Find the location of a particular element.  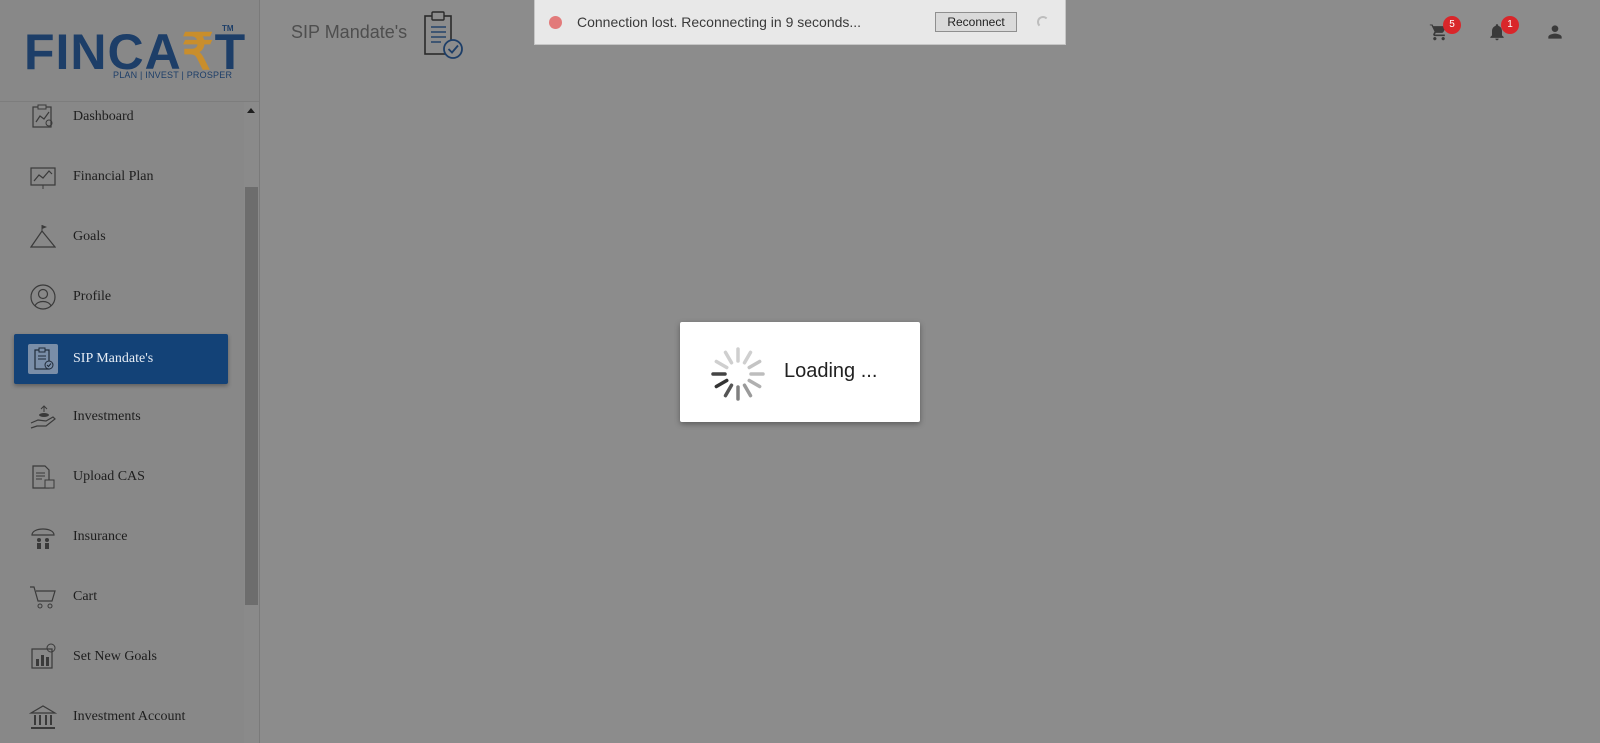

dashboard-icon is located at coordinates (43, 117).